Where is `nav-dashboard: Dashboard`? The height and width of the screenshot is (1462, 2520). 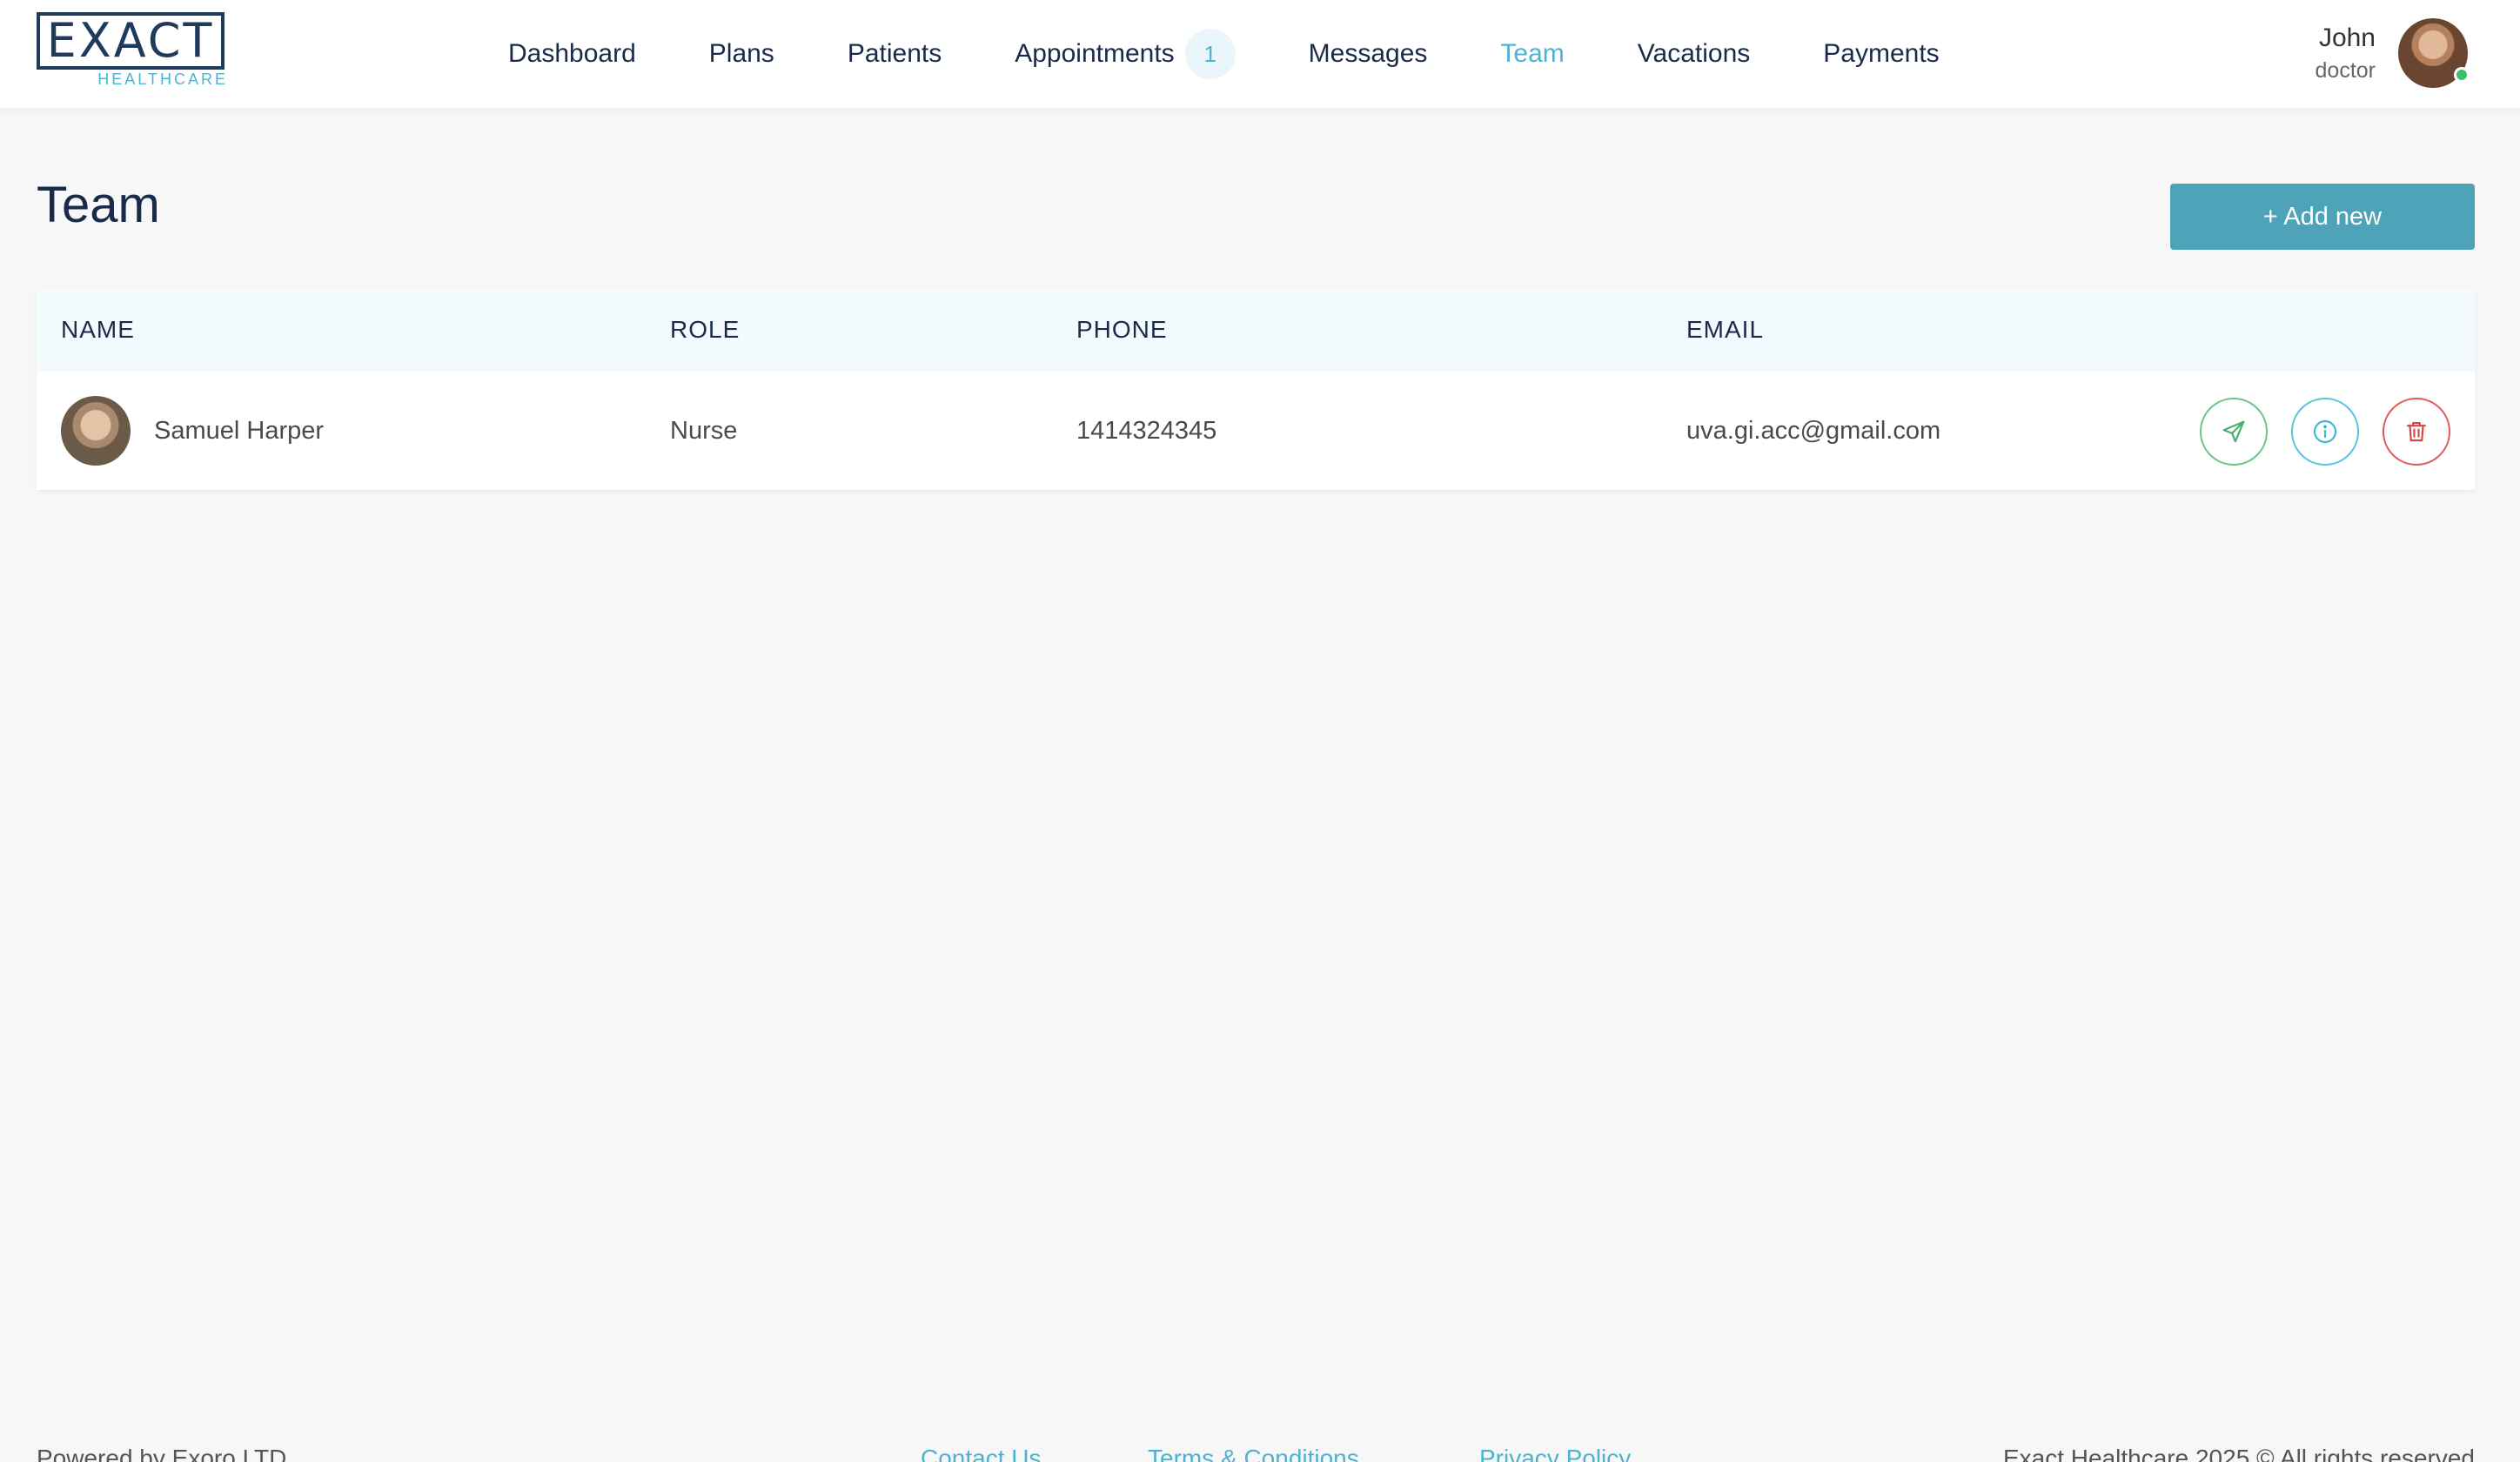
nav-dashboard: Dashboard is located at coordinates (572, 54).